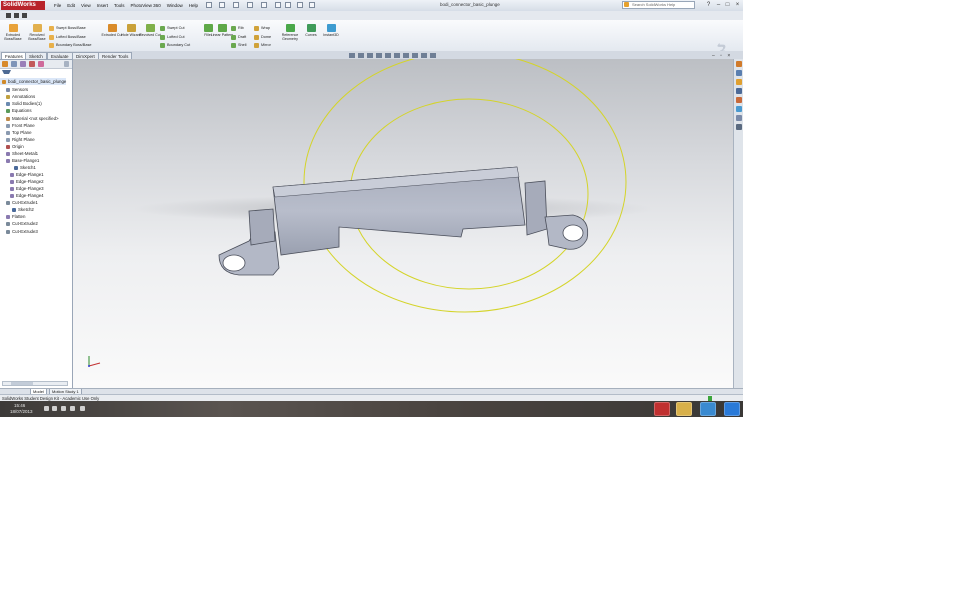  I want to click on open-icon, so click(222, 5).